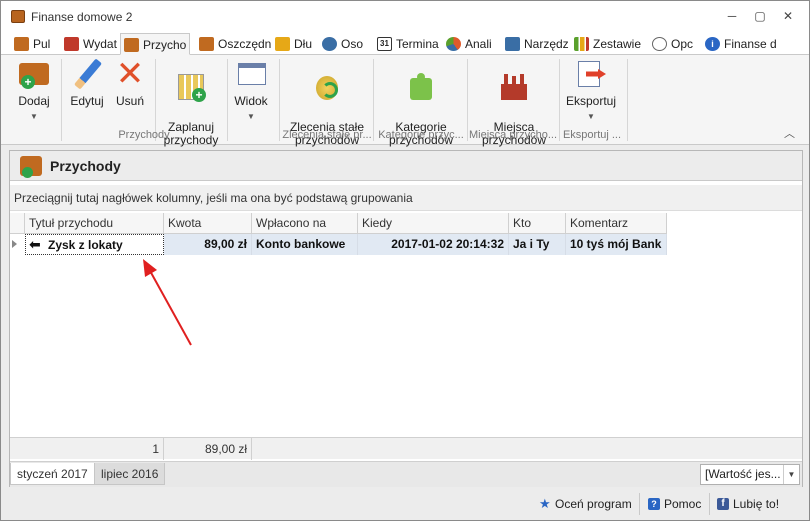  I want to click on export-icon, so click(591, 74).